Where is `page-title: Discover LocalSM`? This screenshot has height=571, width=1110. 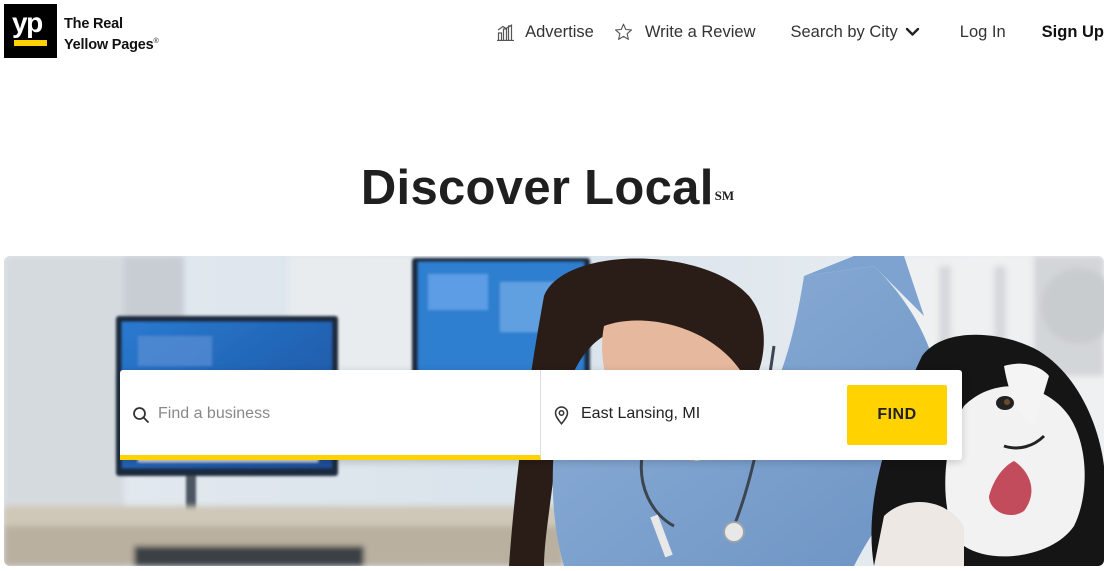
page-title: Discover LocalSM is located at coordinates (547, 188).